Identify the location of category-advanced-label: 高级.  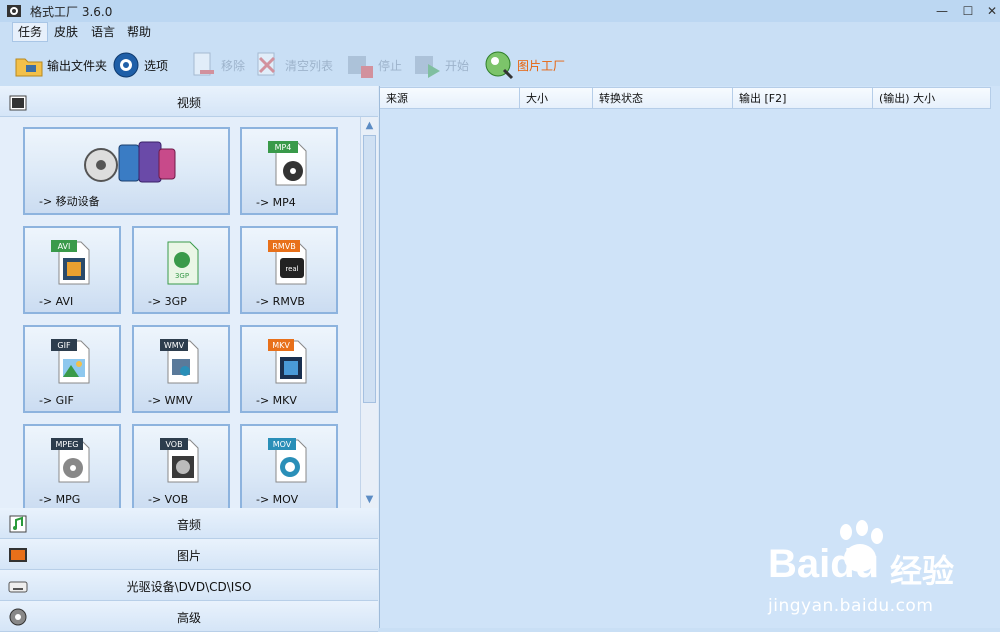
(188, 618).